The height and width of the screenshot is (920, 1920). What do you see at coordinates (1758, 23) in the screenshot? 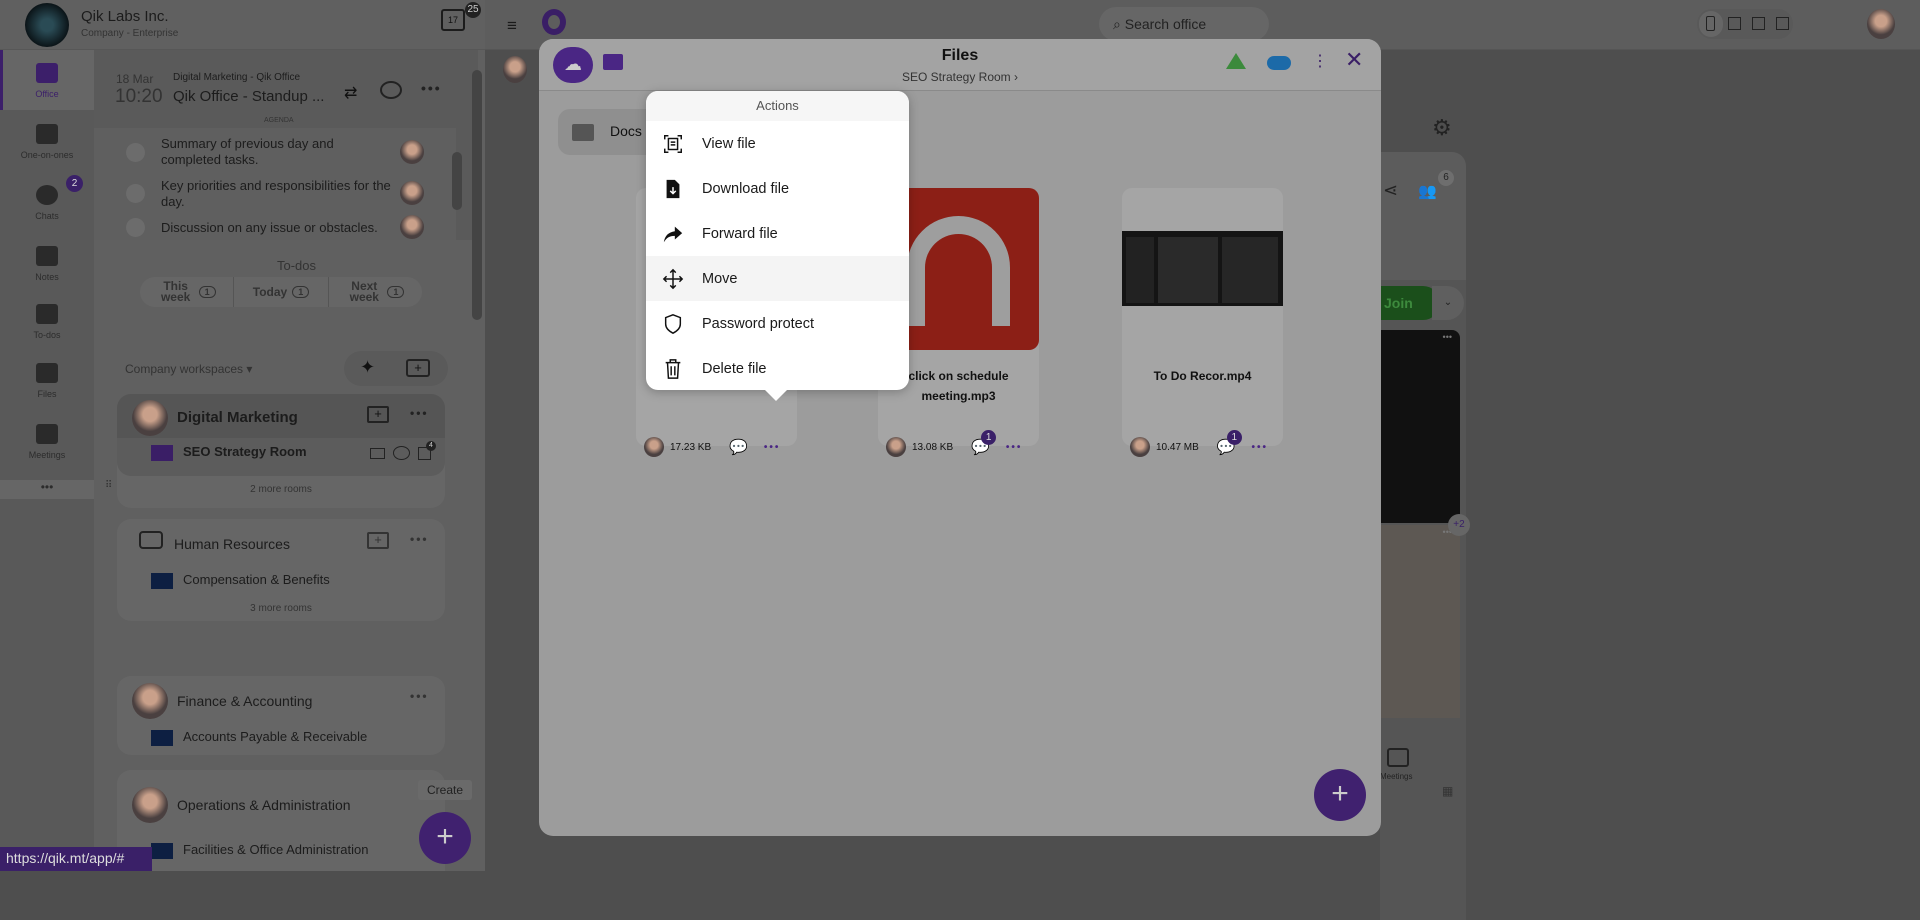
I see `layout-sidebar-icon` at bounding box center [1758, 23].